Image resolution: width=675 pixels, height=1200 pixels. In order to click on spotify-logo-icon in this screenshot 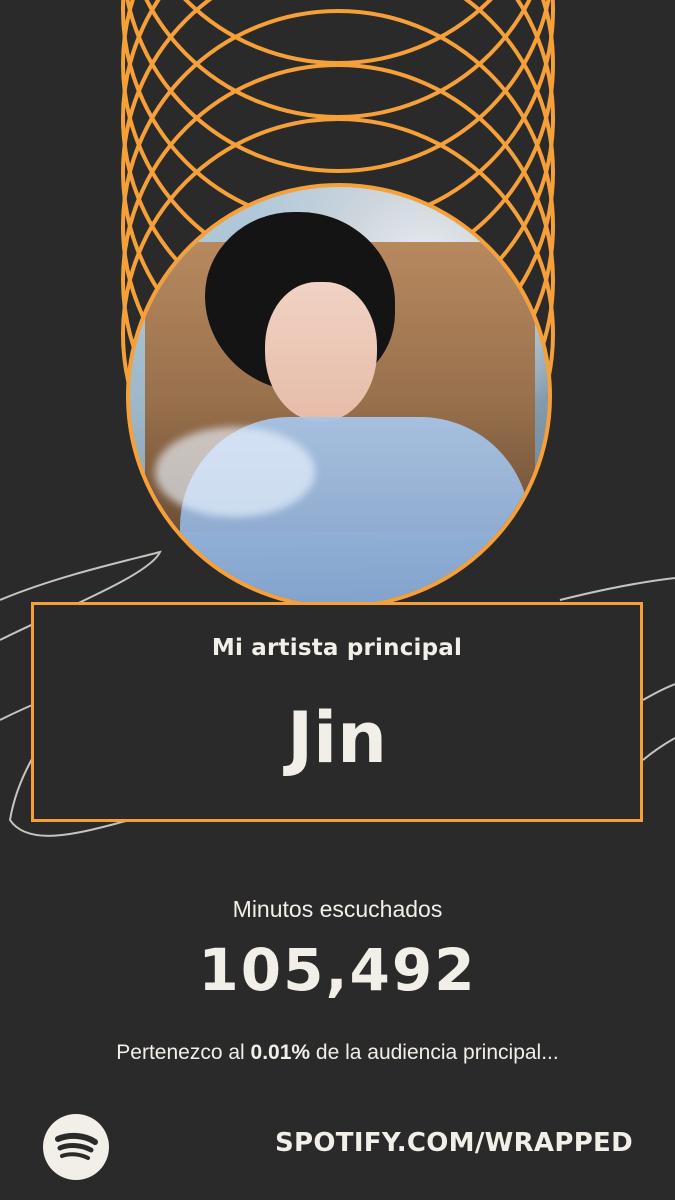, I will do `click(76, 1147)`.